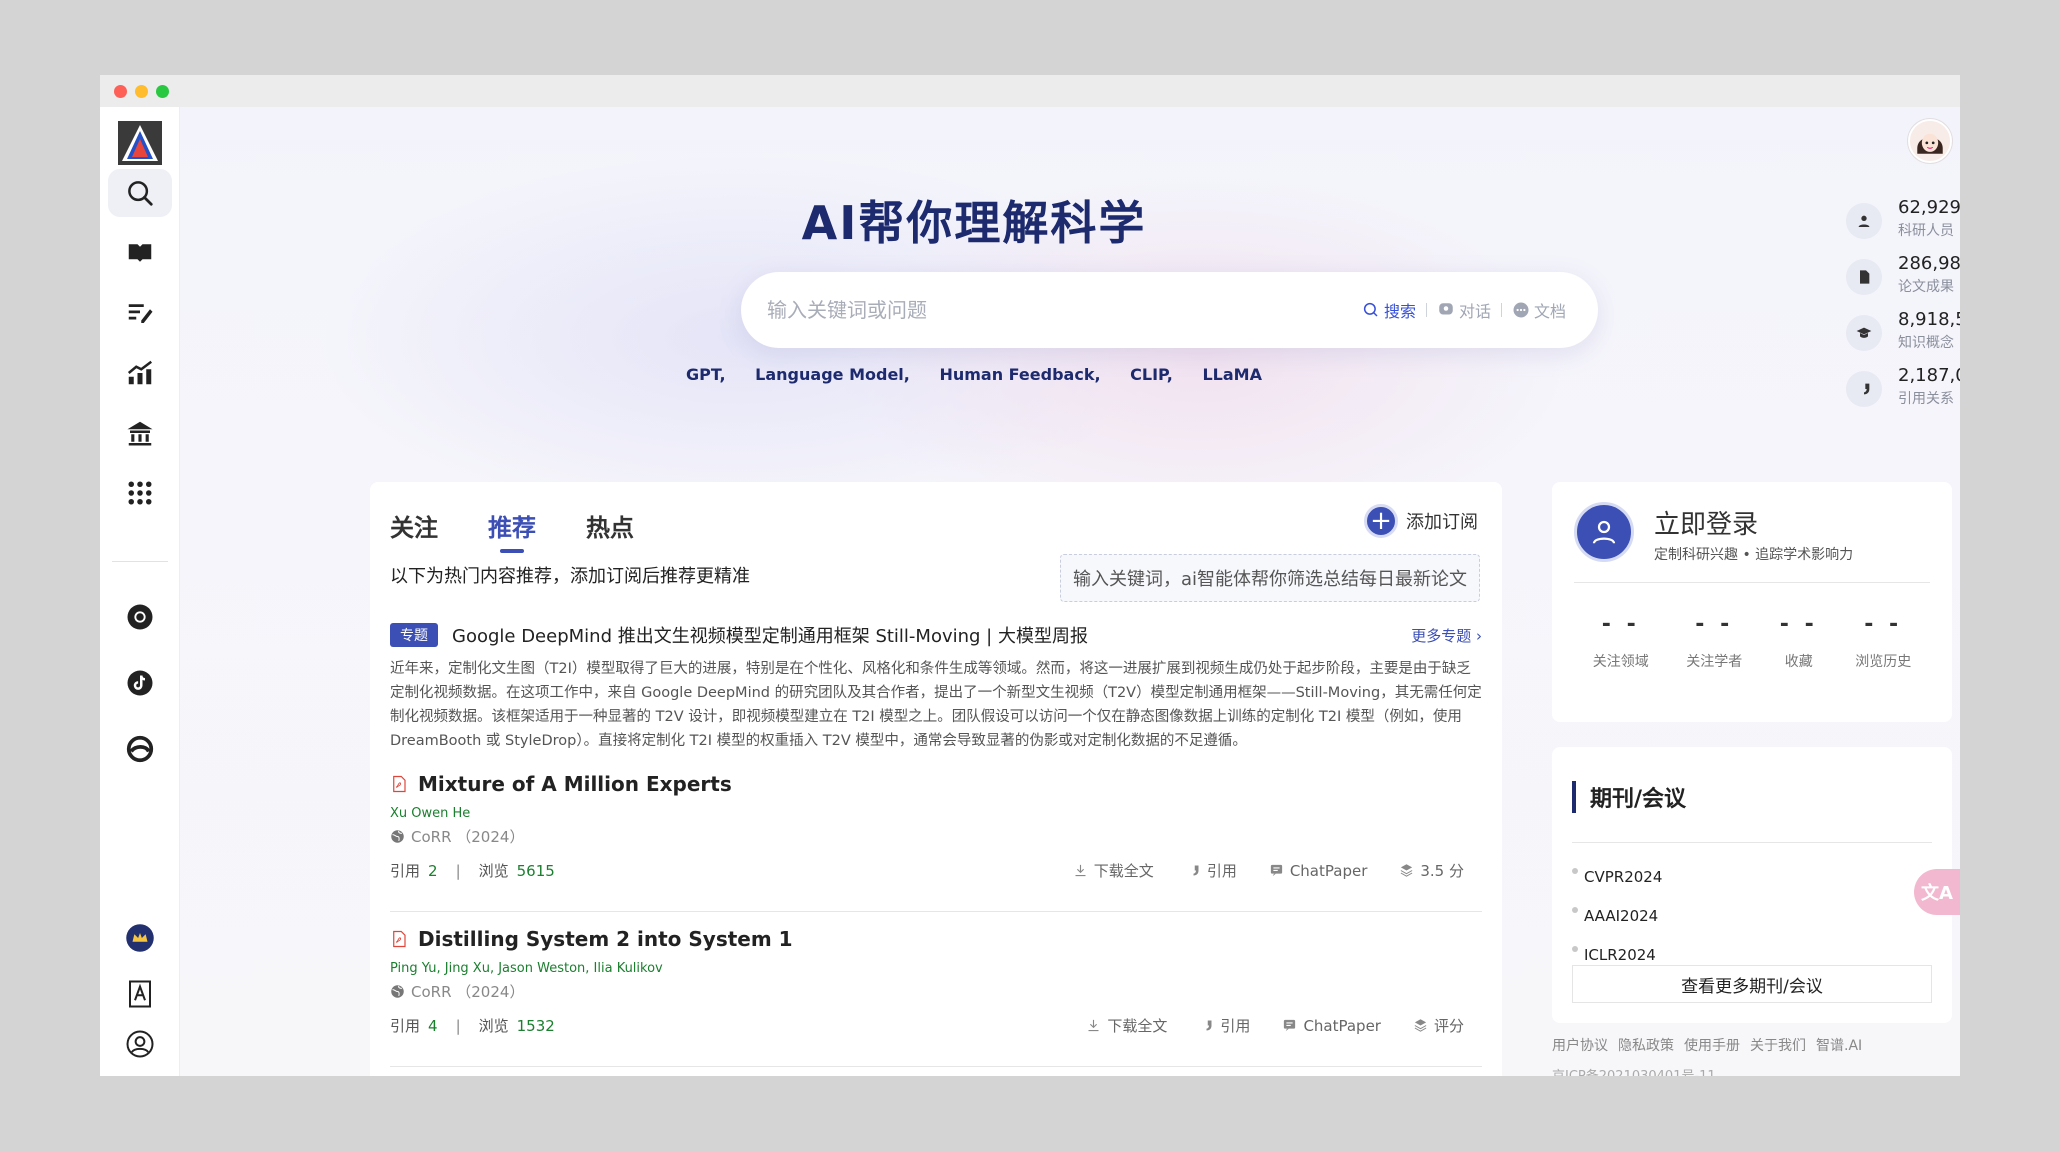 This screenshot has width=2060, height=1151. What do you see at coordinates (405, 871) in the screenshot?
I see `citations-label: 引用` at bounding box center [405, 871].